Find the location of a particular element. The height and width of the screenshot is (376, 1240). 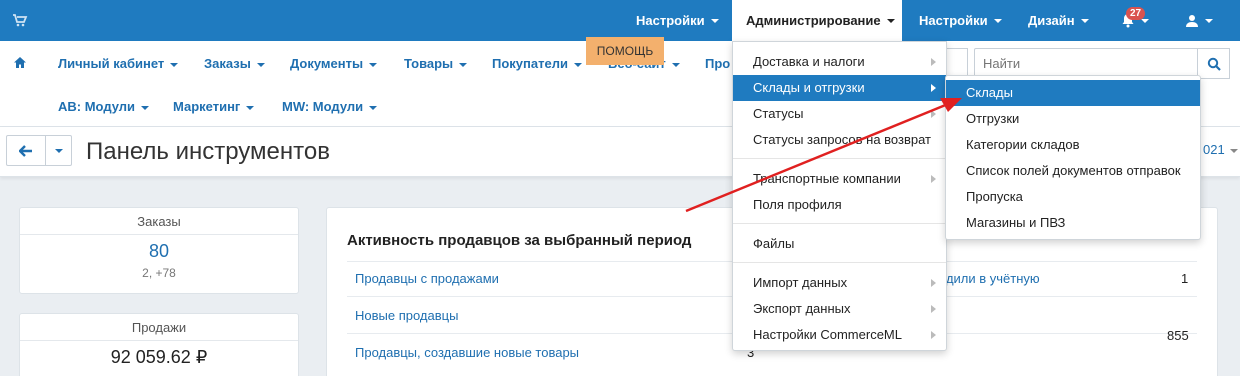

back-button is located at coordinates (26, 150).